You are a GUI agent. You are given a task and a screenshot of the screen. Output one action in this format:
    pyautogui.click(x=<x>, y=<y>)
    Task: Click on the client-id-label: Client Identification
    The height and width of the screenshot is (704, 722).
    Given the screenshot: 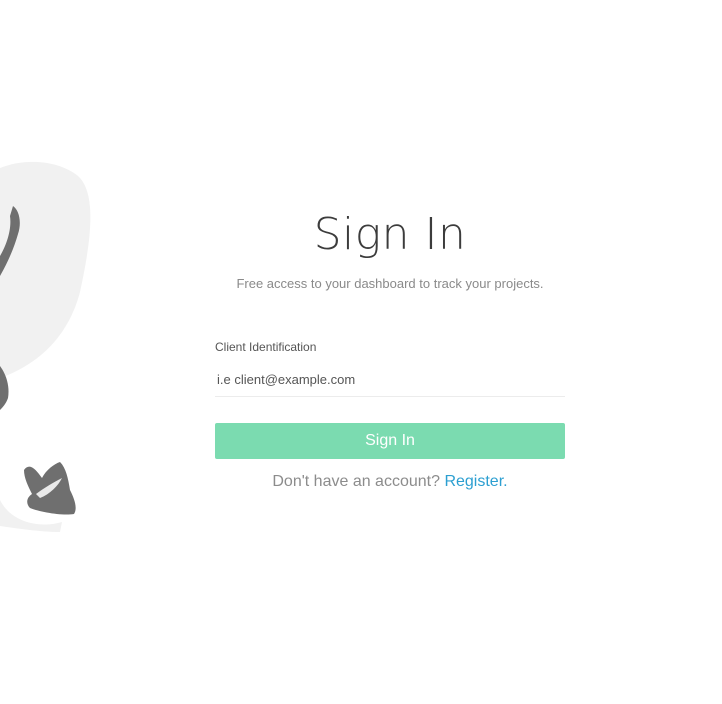 What is the action you would take?
    pyautogui.click(x=266, y=347)
    